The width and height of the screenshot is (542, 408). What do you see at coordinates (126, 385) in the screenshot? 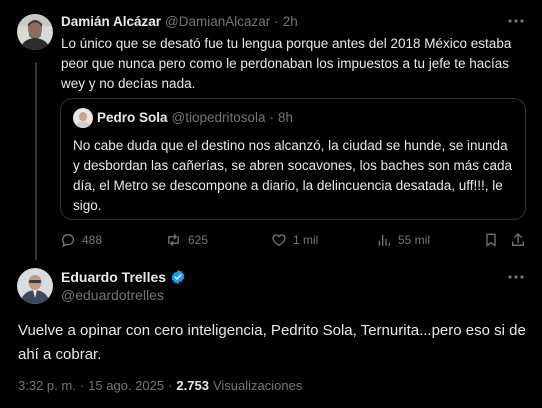
I see `tweet2-date: 15 ago. 2025` at bounding box center [126, 385].